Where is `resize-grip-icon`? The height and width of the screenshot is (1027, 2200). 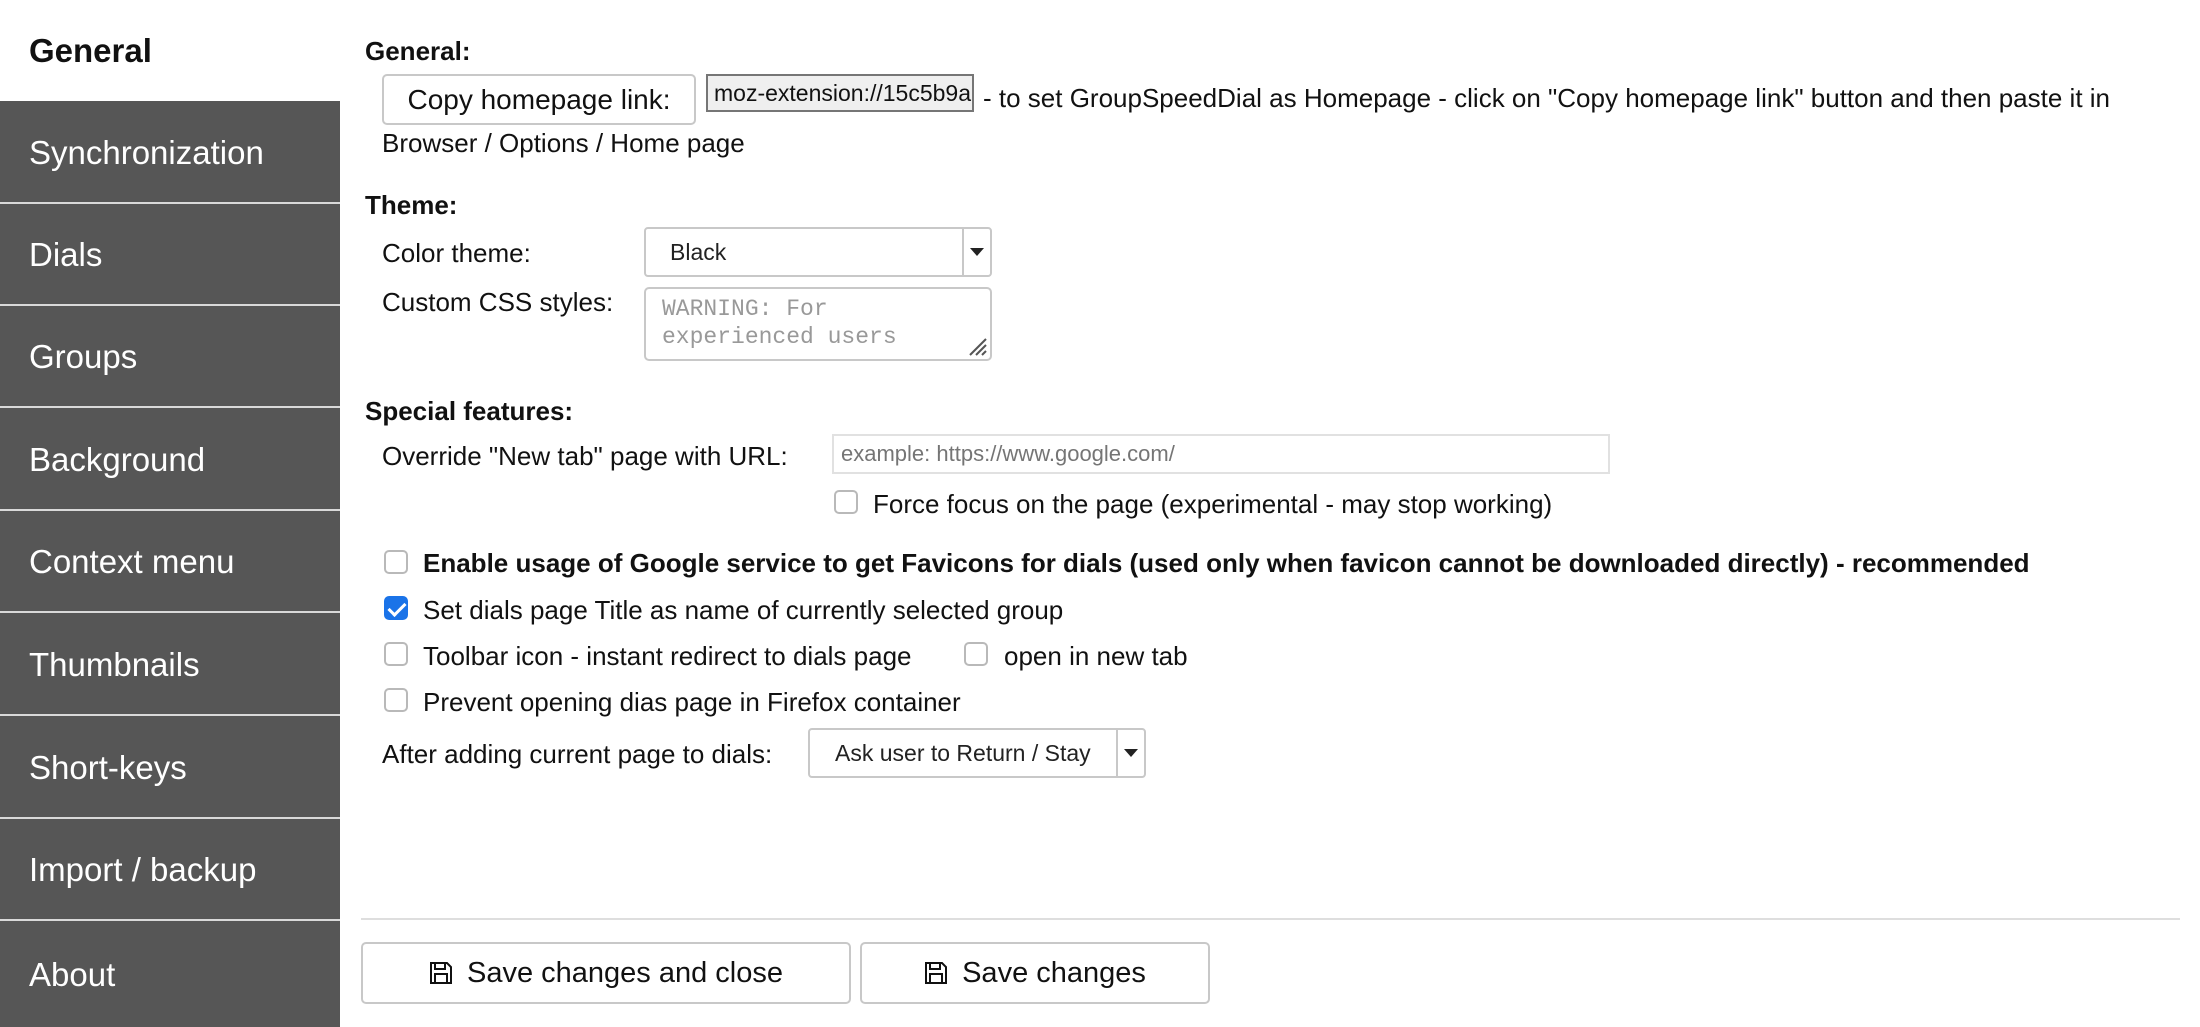 resize-grip-icon is located at coordinates (976, 345).